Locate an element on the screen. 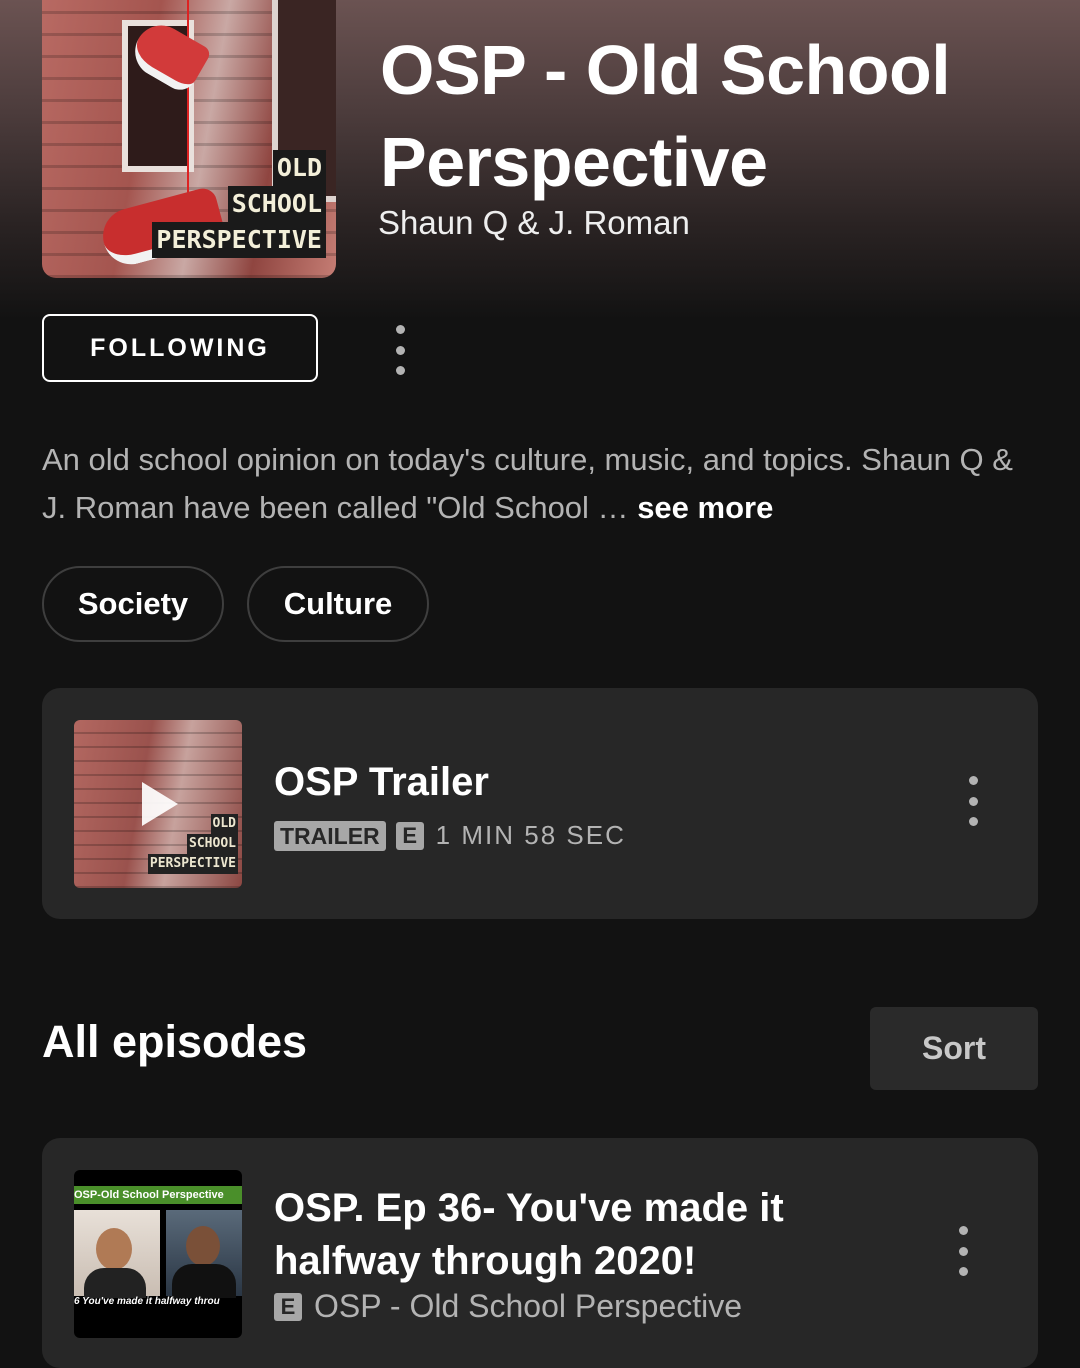 The width and height of the screenshot is (1080, 1368). see-more-link: see more is located at coordinates (705, 507).